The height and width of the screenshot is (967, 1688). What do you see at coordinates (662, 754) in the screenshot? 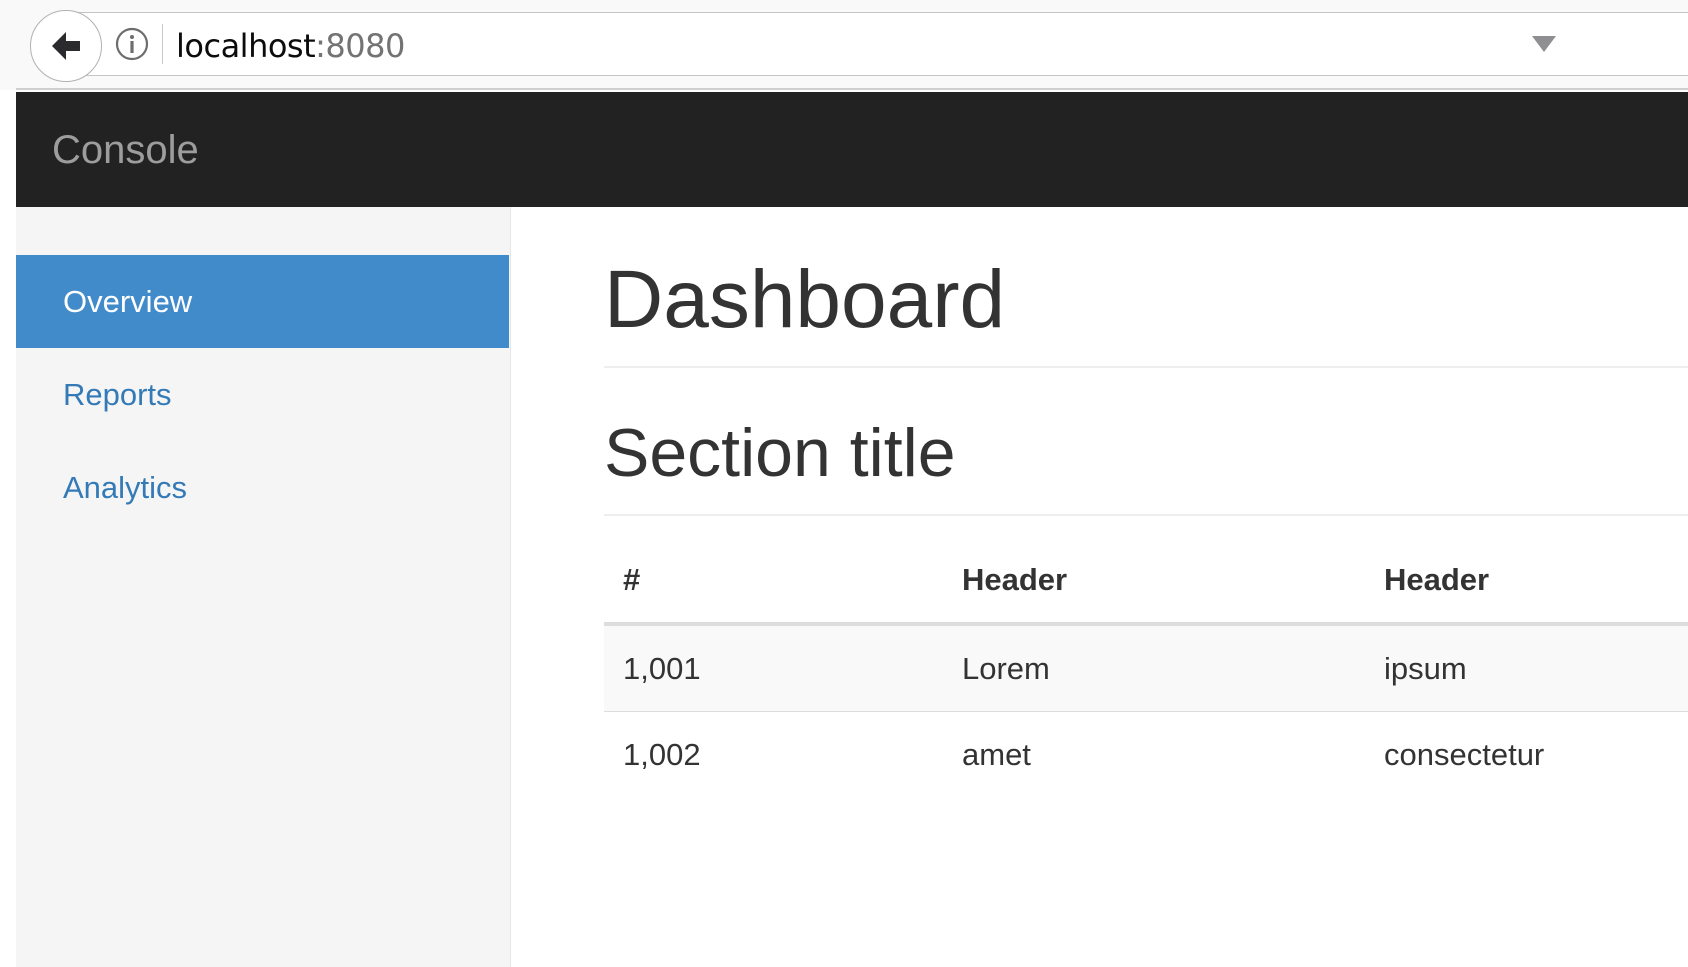
I see `table-cell: 1,002` at bounding box center [662, 754].